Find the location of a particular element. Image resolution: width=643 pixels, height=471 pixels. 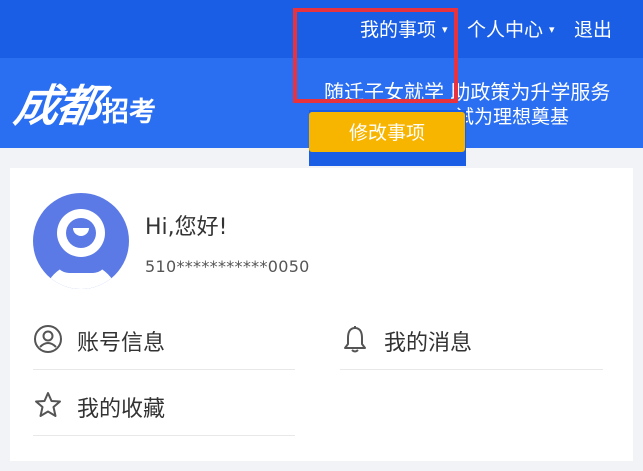

nav-personal-center-label: 个人中心 is located at coordinates (505, 30).